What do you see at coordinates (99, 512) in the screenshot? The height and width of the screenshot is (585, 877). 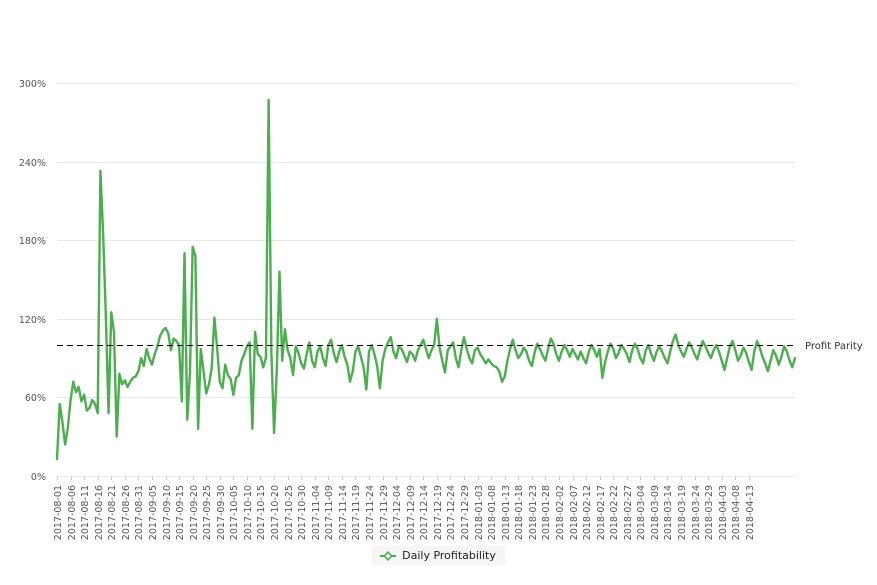 I see `x-axis-tick-label: 2017-08-16` at bounding box center [99, 512].